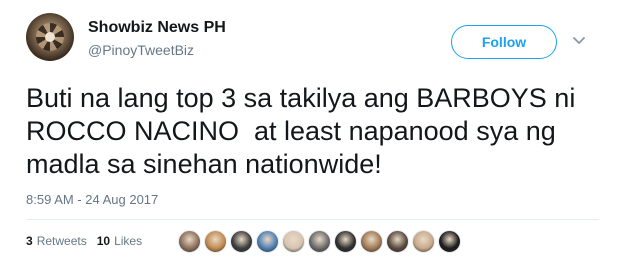 The height and width of the screenshot is (268, 628). I want to click on follow-button: Follow, so click(504, 42).